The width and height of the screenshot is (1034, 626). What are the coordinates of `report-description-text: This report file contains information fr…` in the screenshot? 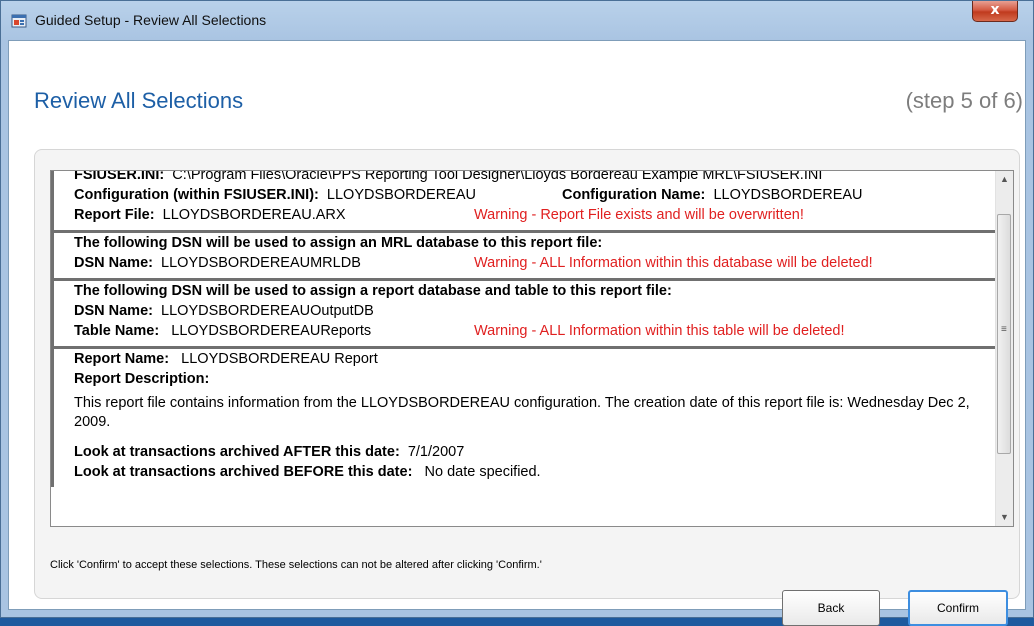 It's located at (522, 412).